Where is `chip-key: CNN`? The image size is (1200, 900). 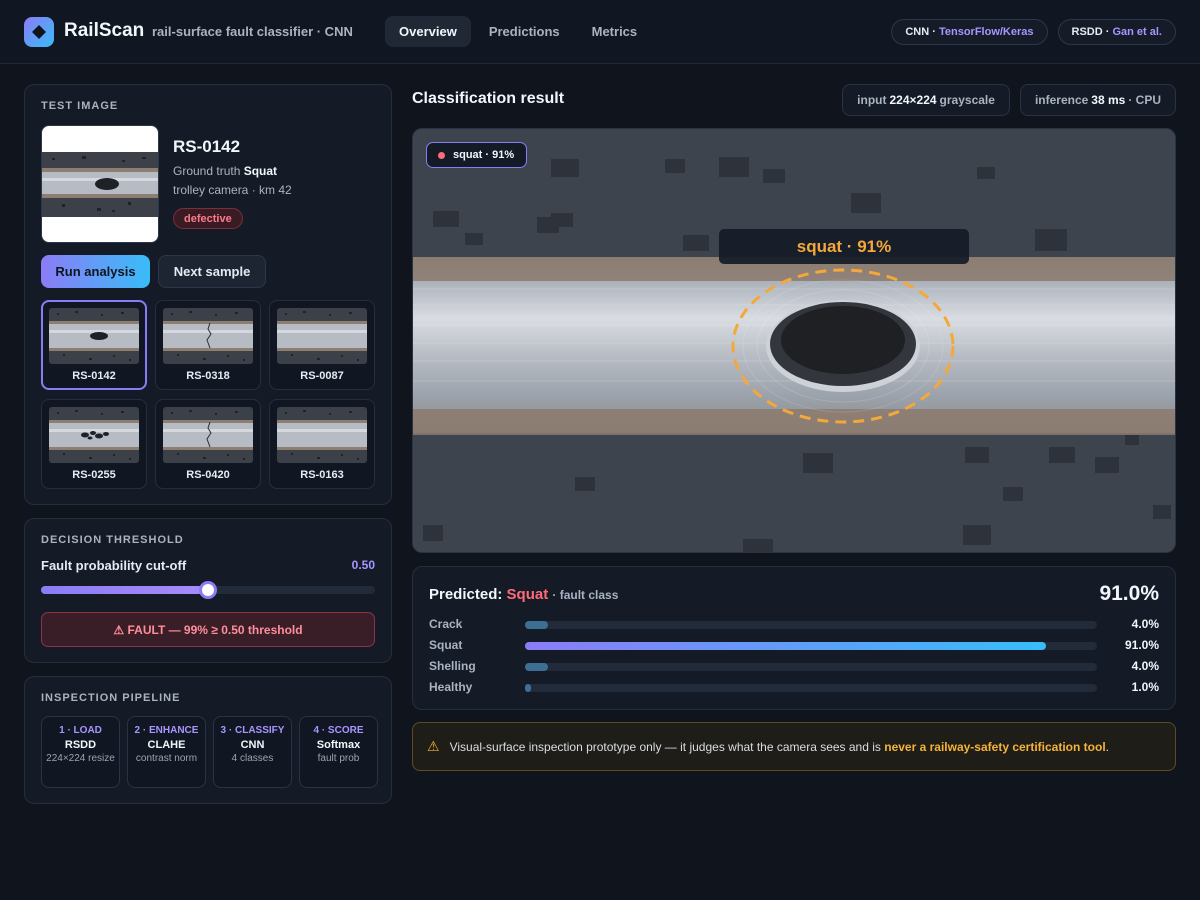
chip-key: CNN is located at coordinates (917, 32).